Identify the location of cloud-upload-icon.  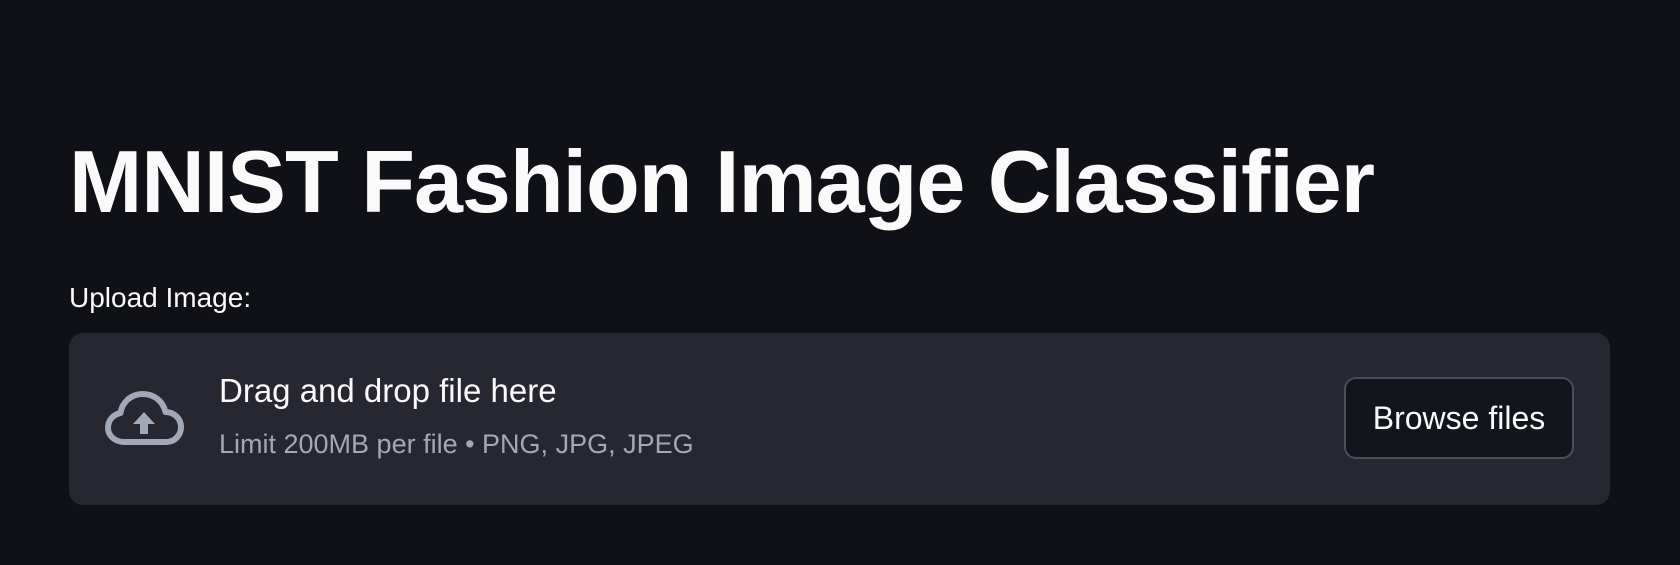
(144, 419).